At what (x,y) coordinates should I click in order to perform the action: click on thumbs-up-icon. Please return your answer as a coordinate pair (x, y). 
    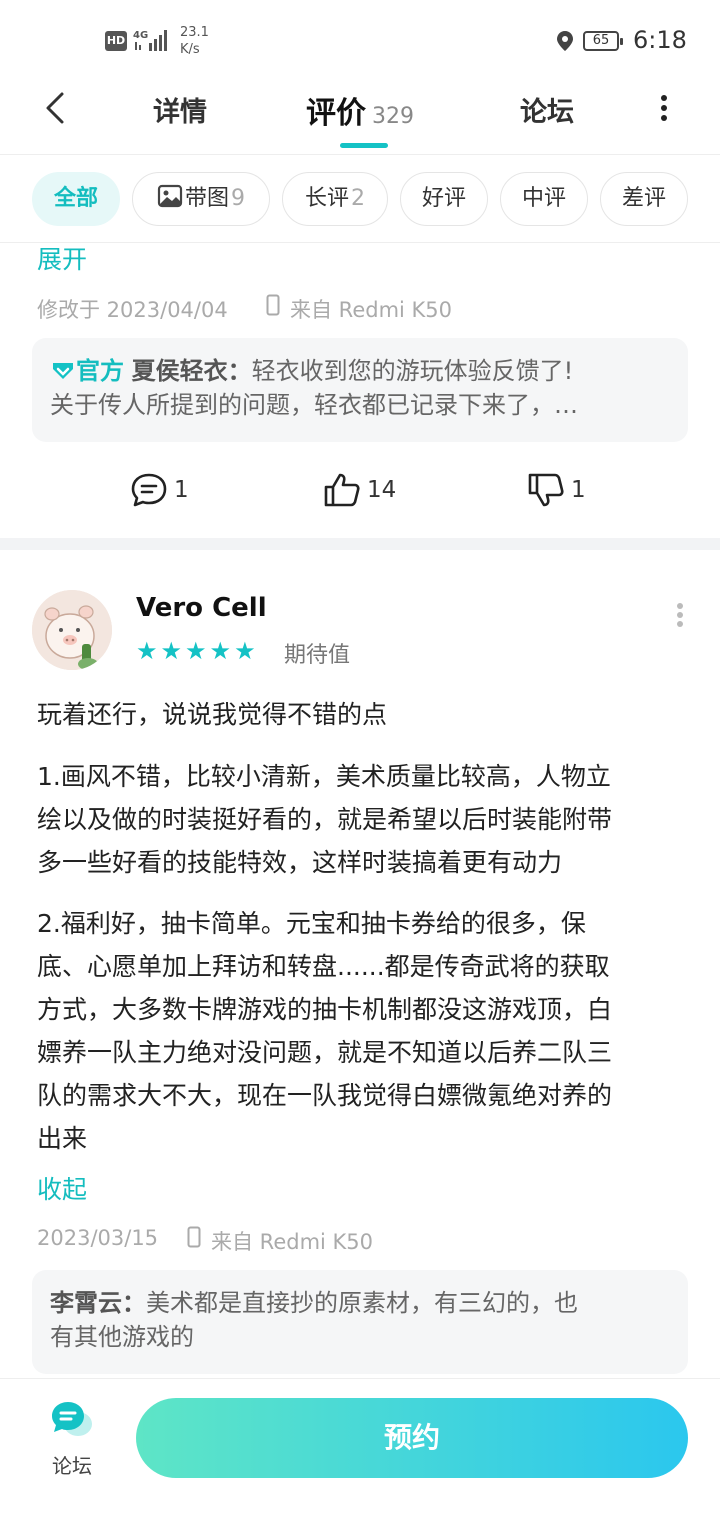
    Looking at the image, I should click on (342, 490).